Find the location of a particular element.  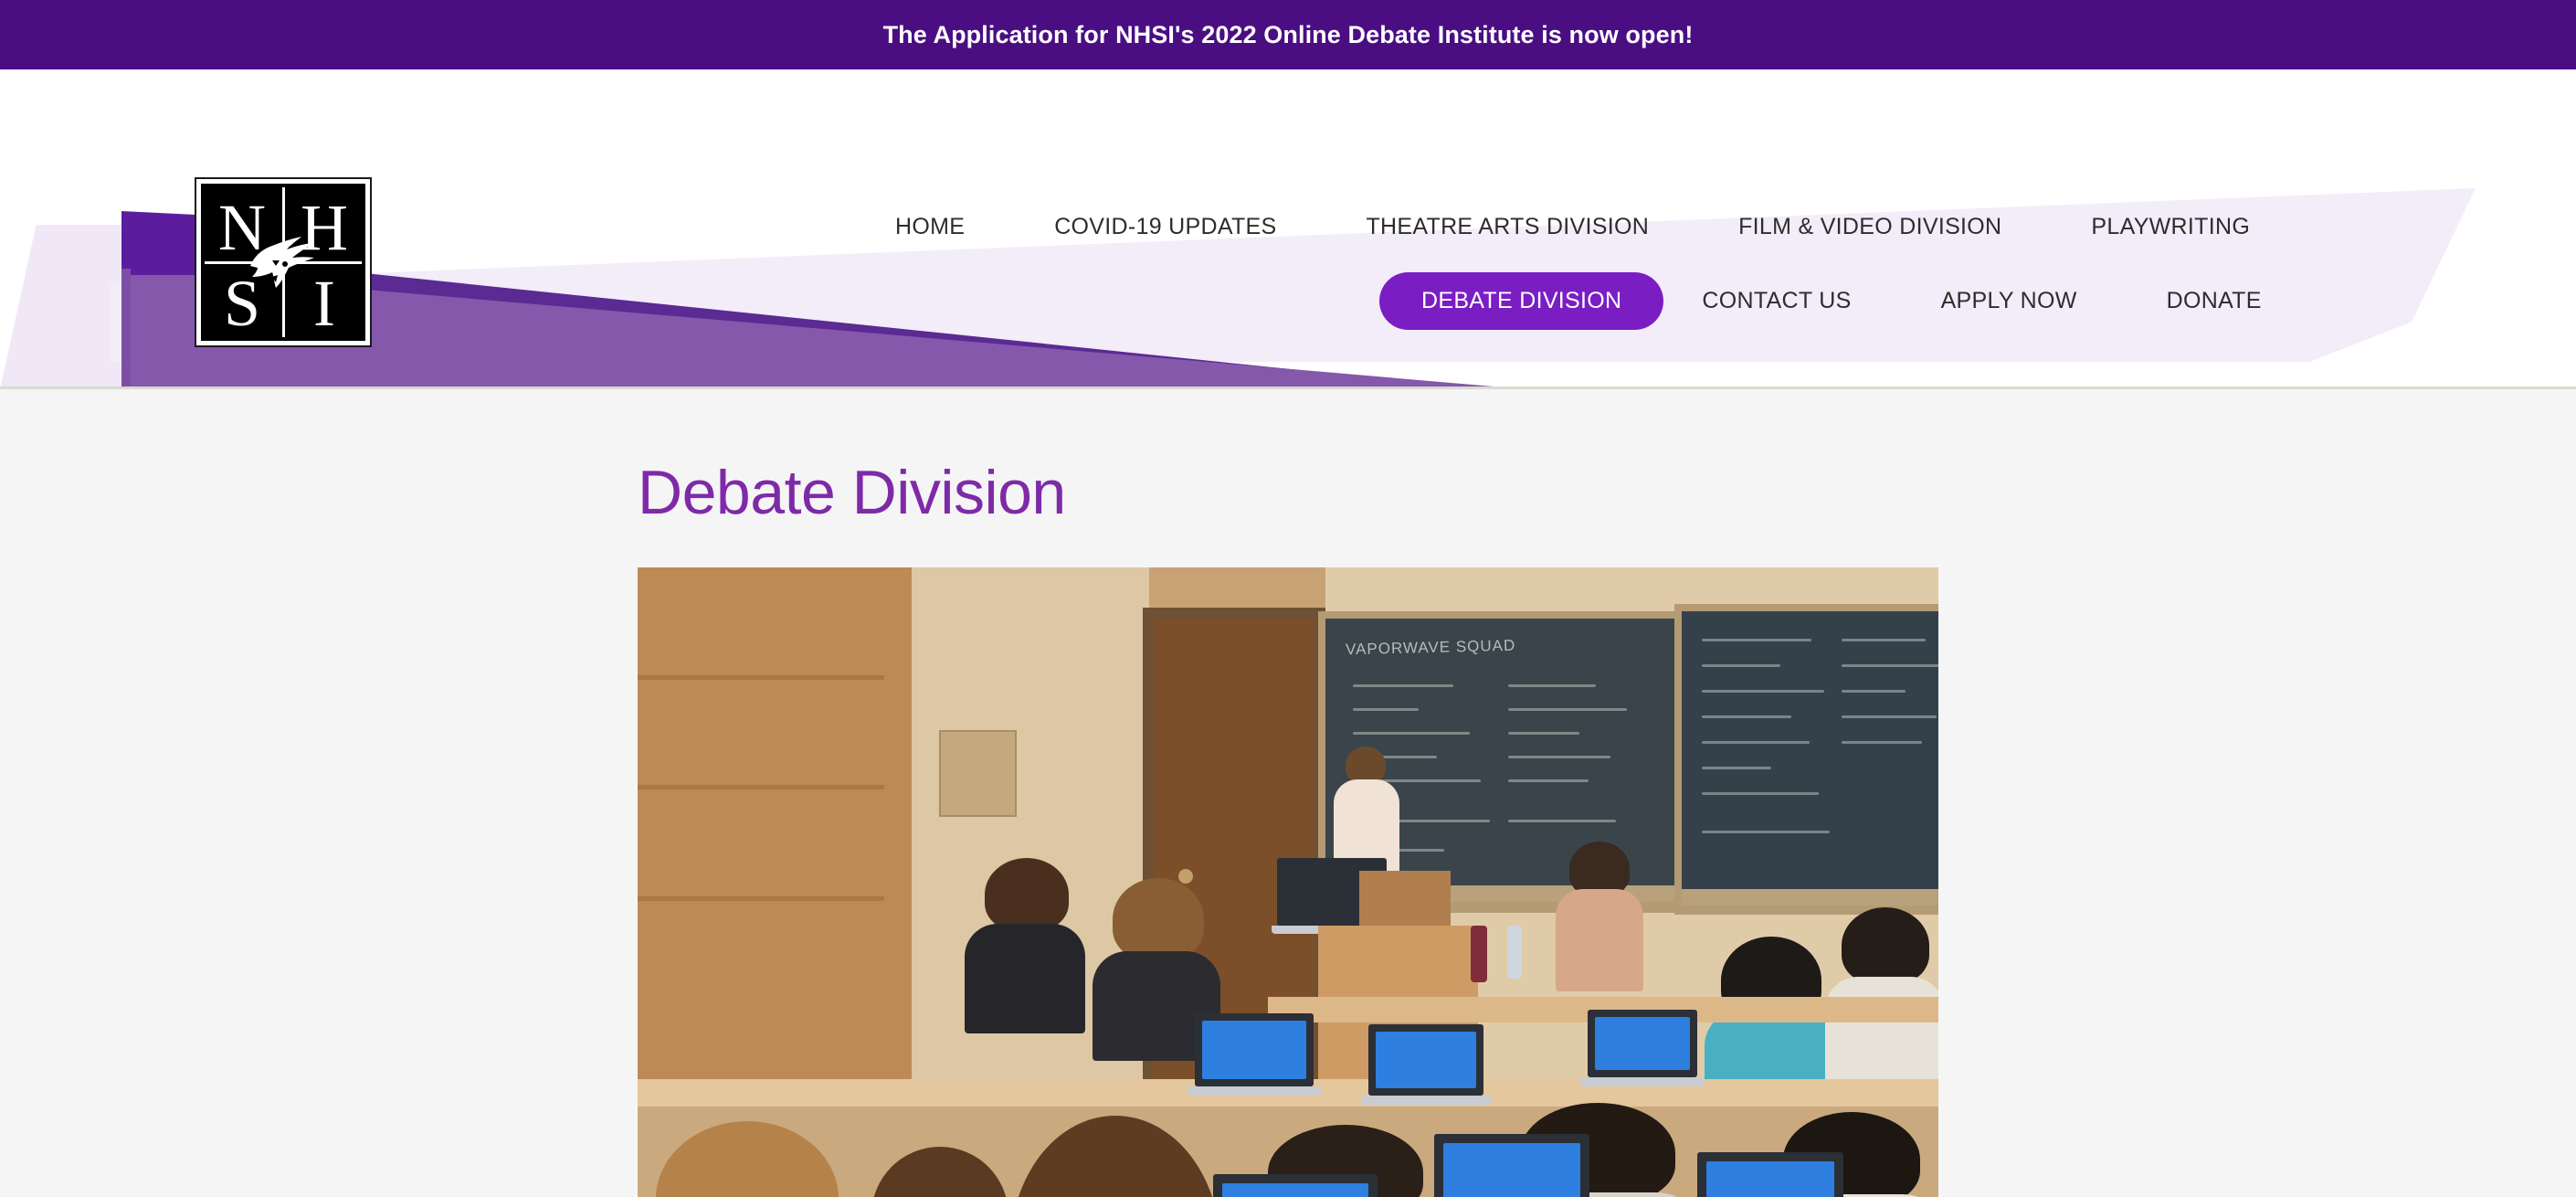

nav-item-debate-division: DEBATE DIVISION is located at coordinates (1521, 301).